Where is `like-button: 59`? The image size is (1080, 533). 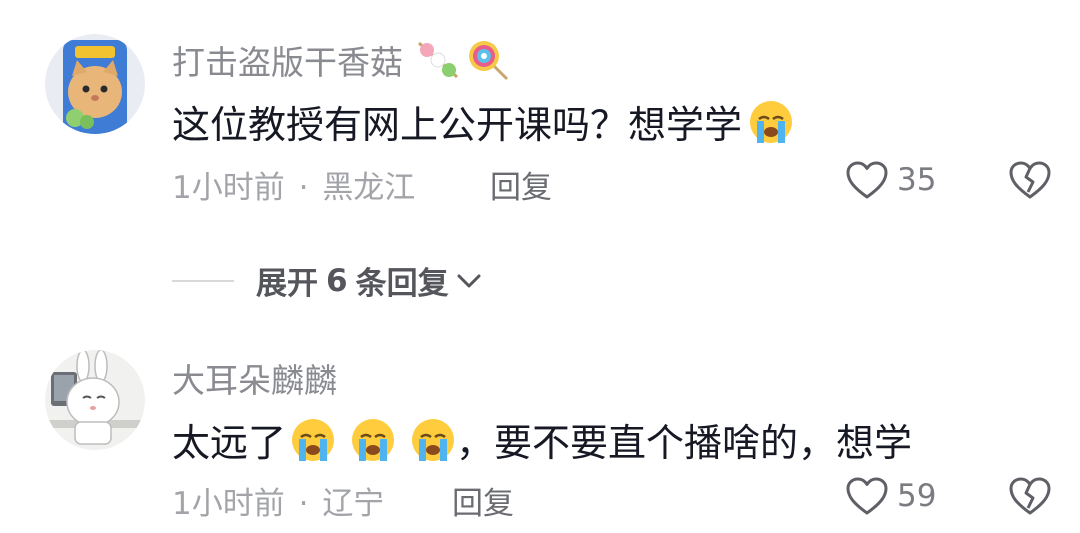 like-button: 59 is located at coordinates (890, 496).